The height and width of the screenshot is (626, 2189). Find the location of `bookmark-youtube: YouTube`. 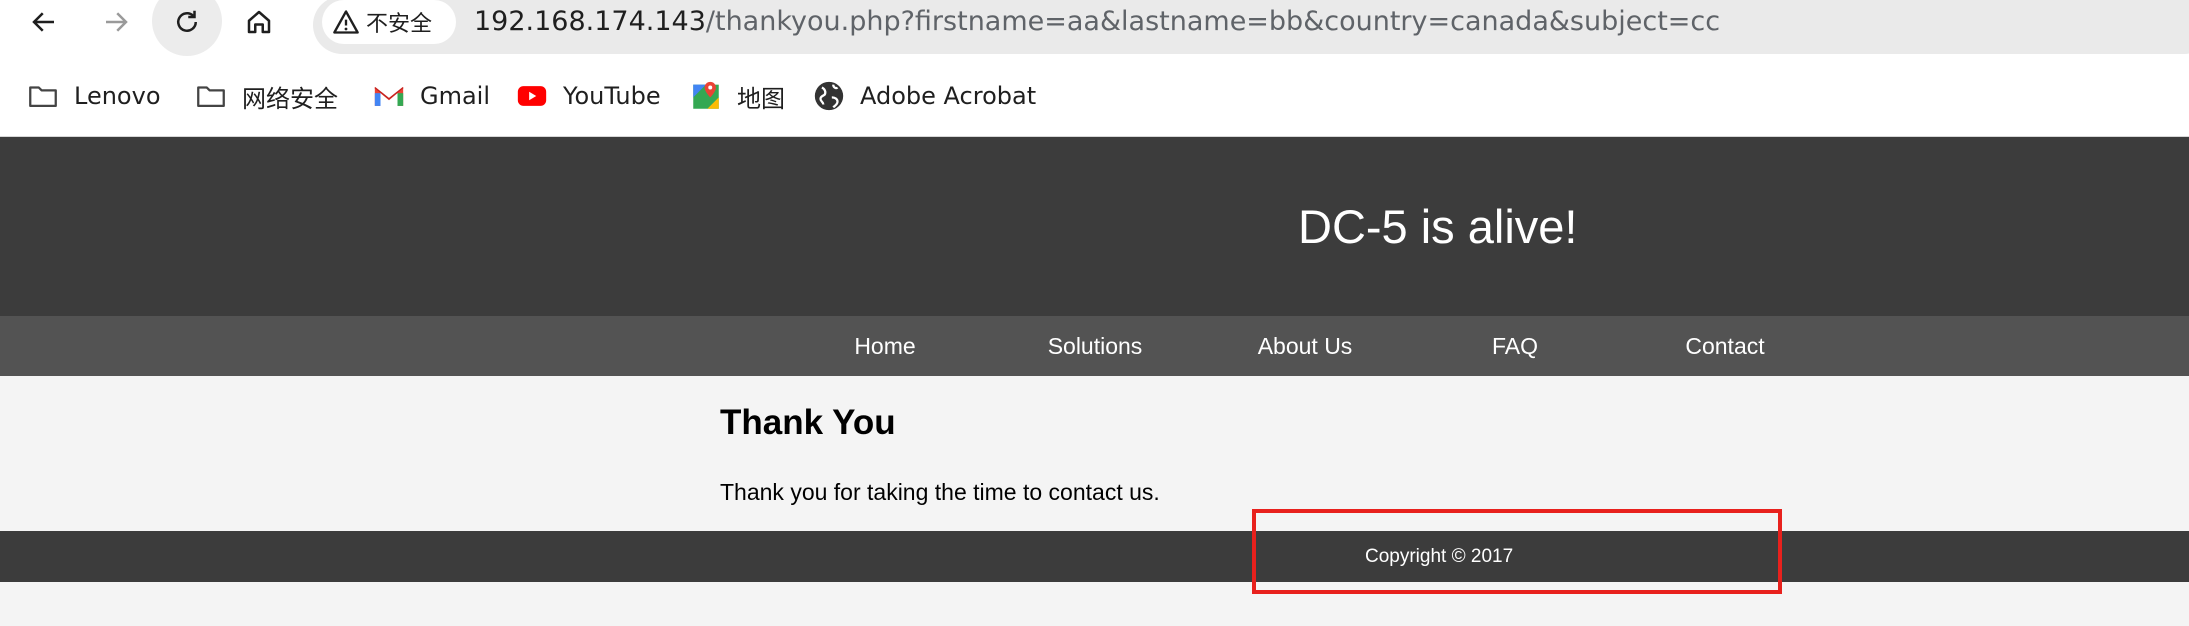

bookmark-youtube: YouTube is located at coordinates (588, 96).